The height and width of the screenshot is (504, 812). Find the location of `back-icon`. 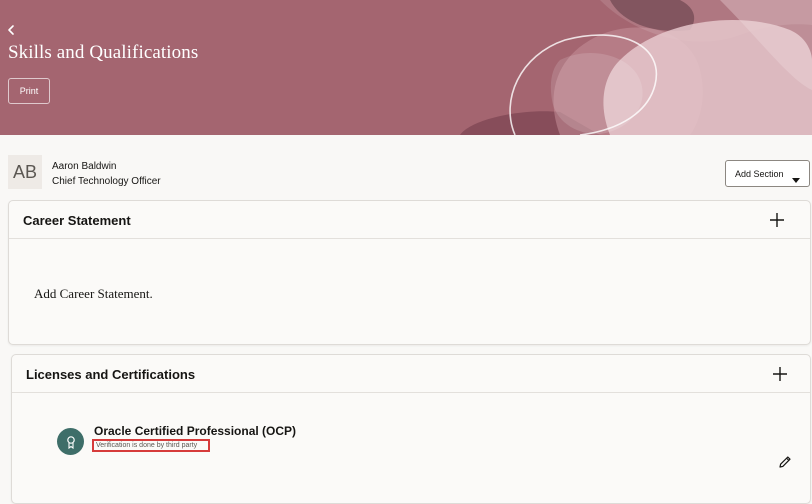

back-icon is located at coordinates (13, 30).